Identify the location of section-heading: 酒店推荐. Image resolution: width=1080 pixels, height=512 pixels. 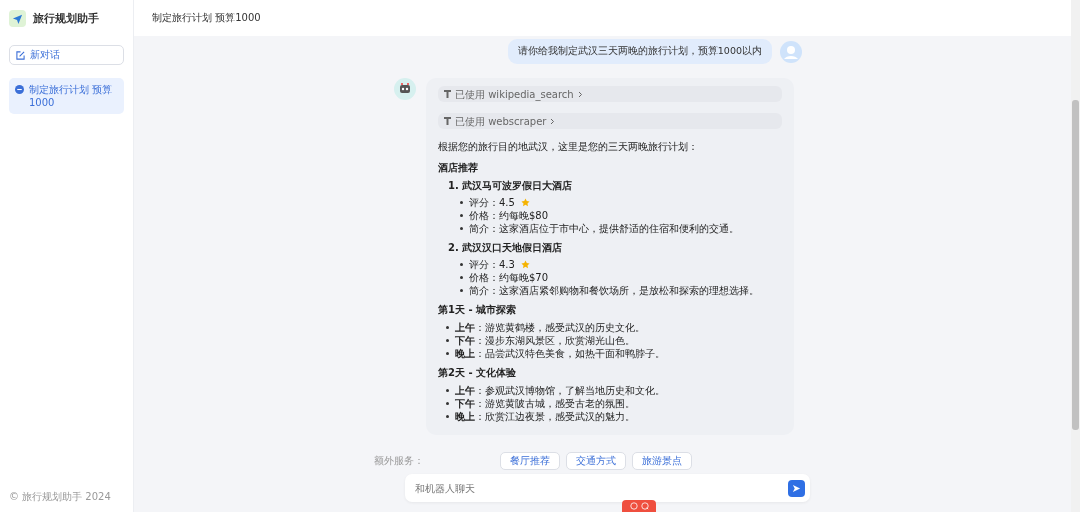
(458, 167).